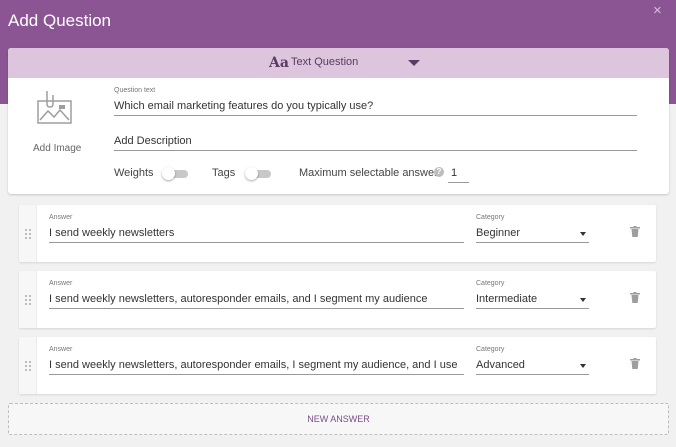 The height and width of the screenshot is (447, 676). I want to click on question-type-selector: Aa Text Question, so click(338, 63).